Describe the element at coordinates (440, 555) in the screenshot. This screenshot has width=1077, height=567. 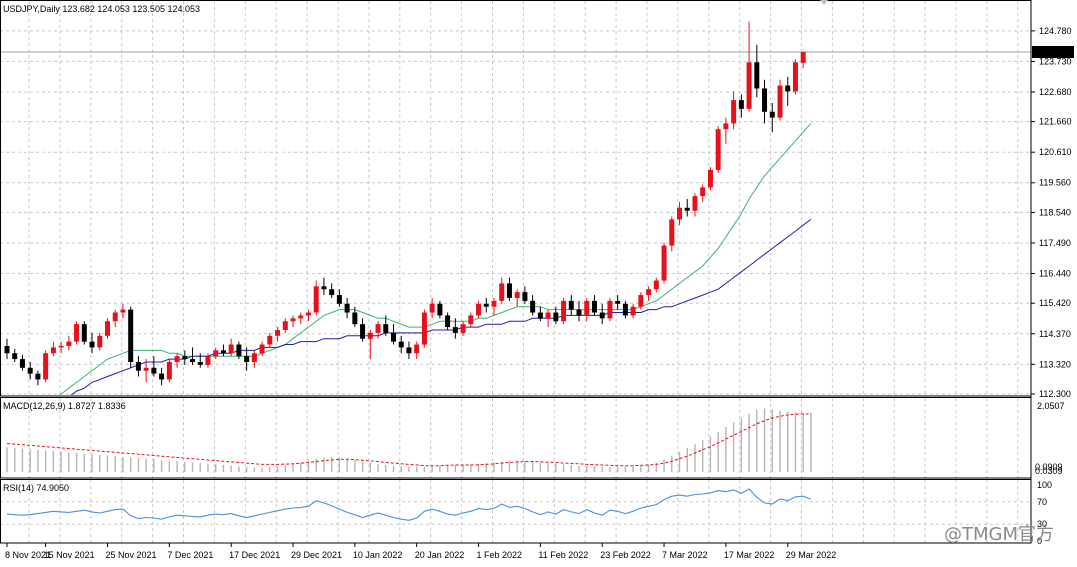
I see `date-label: 20 Jan 2022` at that location.